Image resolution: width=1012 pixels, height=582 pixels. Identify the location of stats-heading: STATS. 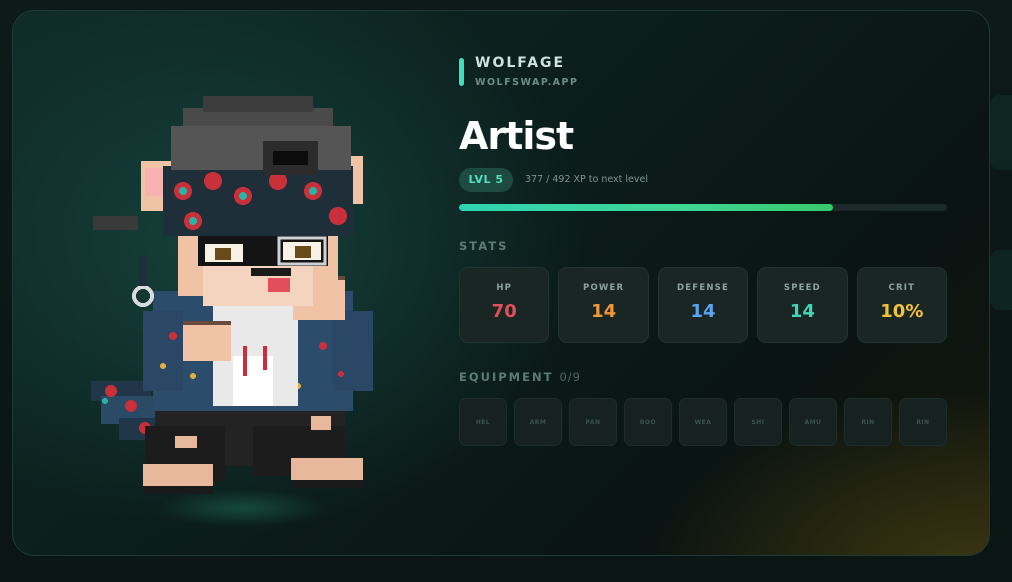
(484, 246).